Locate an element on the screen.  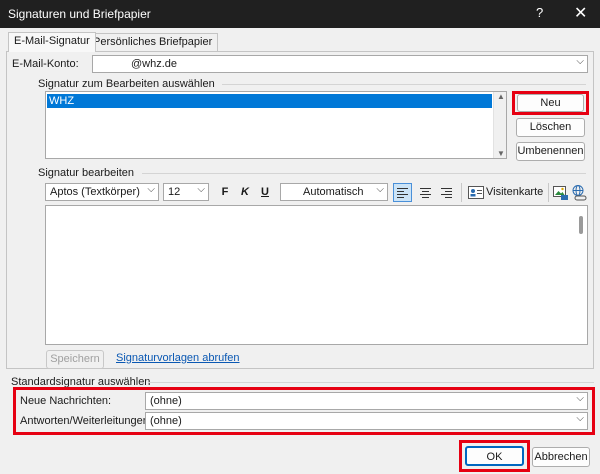
new-button: Neu is located at coordinates (550, 103).